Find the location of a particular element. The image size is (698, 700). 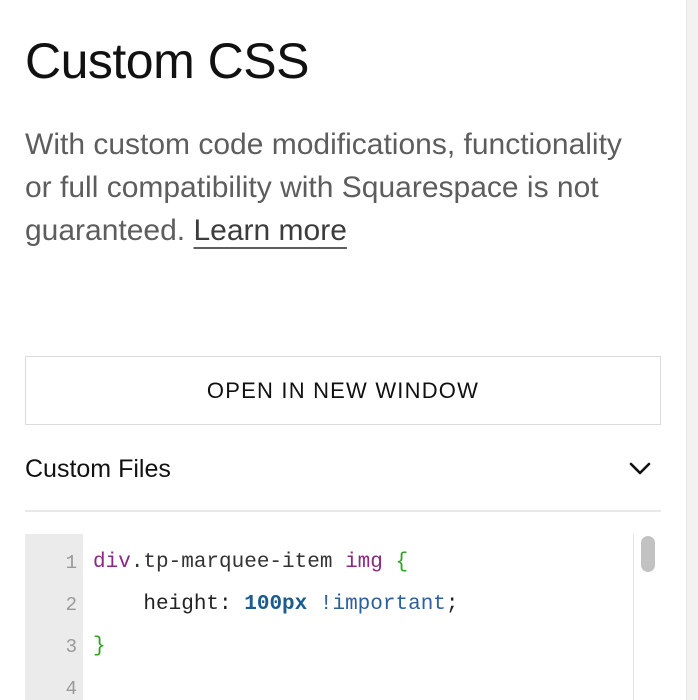

editor-scrollbar-thumb is located at coordinates (648, 554).